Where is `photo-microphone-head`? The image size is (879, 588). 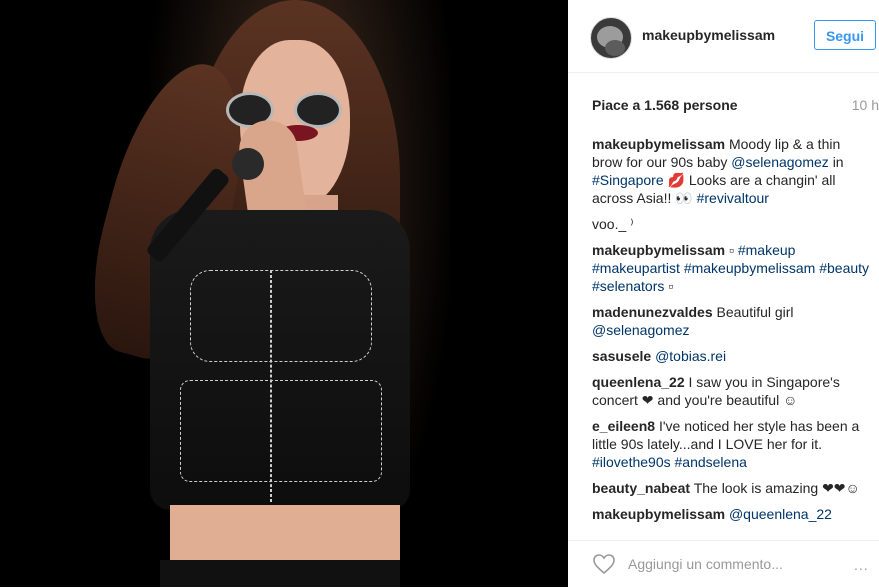 photo-microphone-head is located at coordinates (248, 164).